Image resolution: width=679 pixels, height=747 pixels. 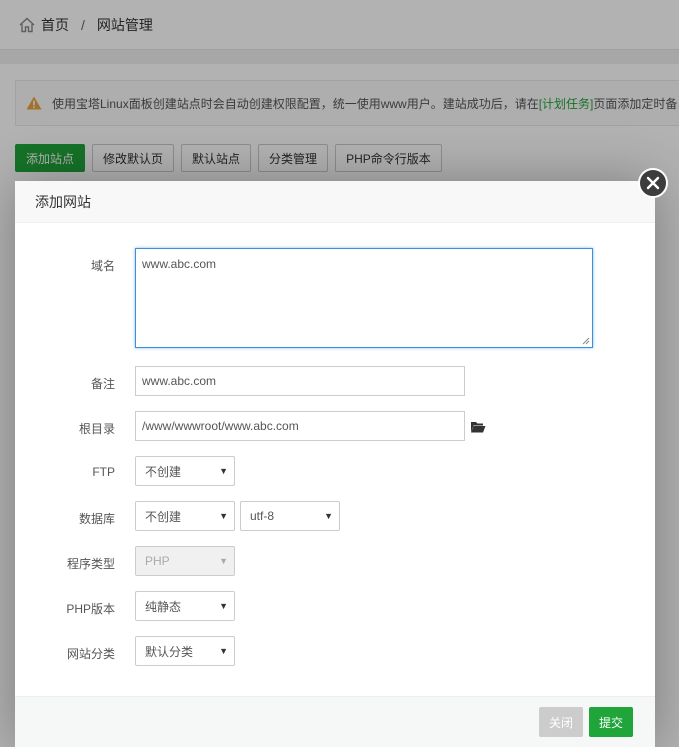 I want to click on close-icon, so click(x=653, y=183).